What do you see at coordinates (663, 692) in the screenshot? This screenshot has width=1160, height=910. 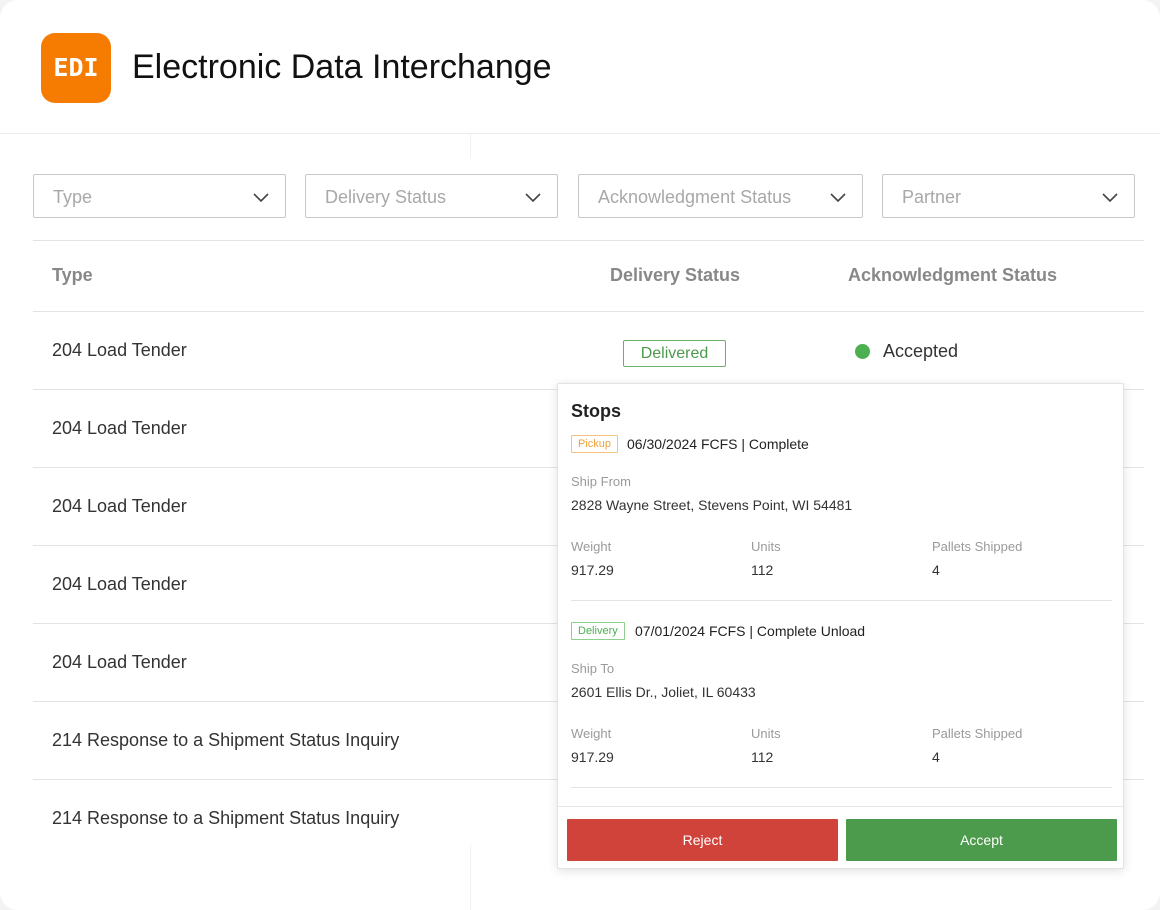 I see `ship-to-address: 2601 Ellis Dr., Joliet, IL 60433` at bounding box center [663, 692].